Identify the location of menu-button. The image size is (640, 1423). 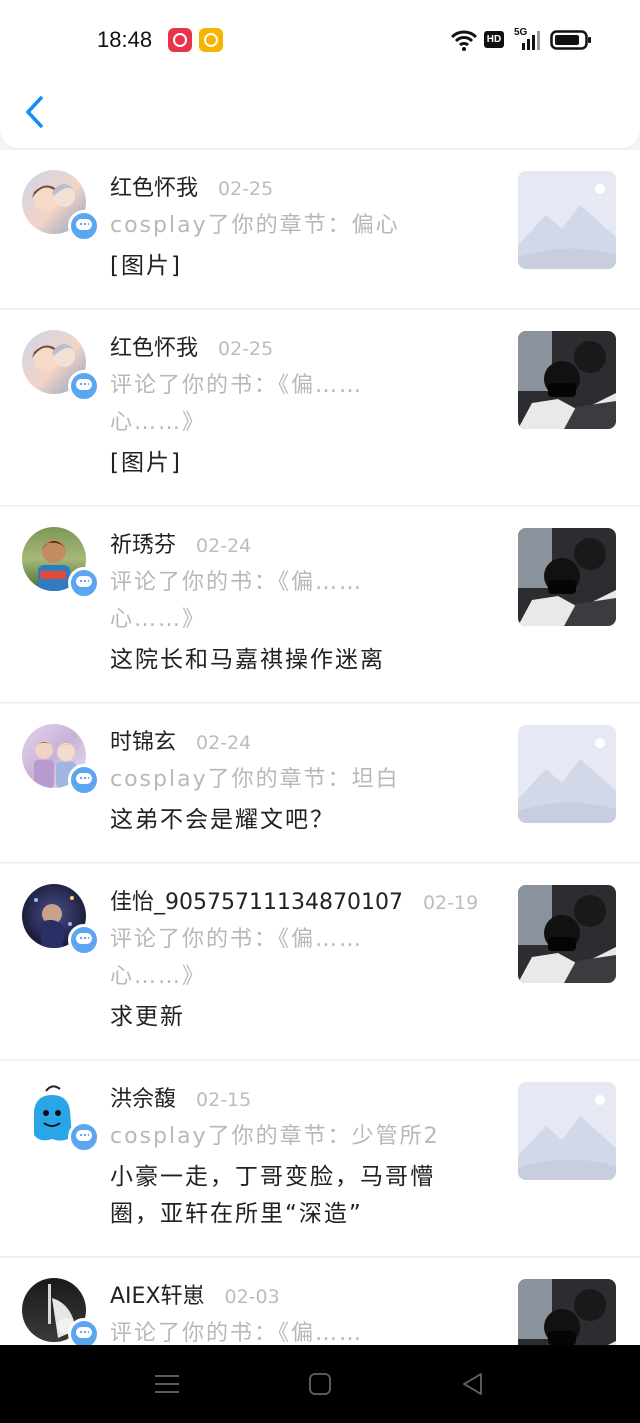
(167, 1384).